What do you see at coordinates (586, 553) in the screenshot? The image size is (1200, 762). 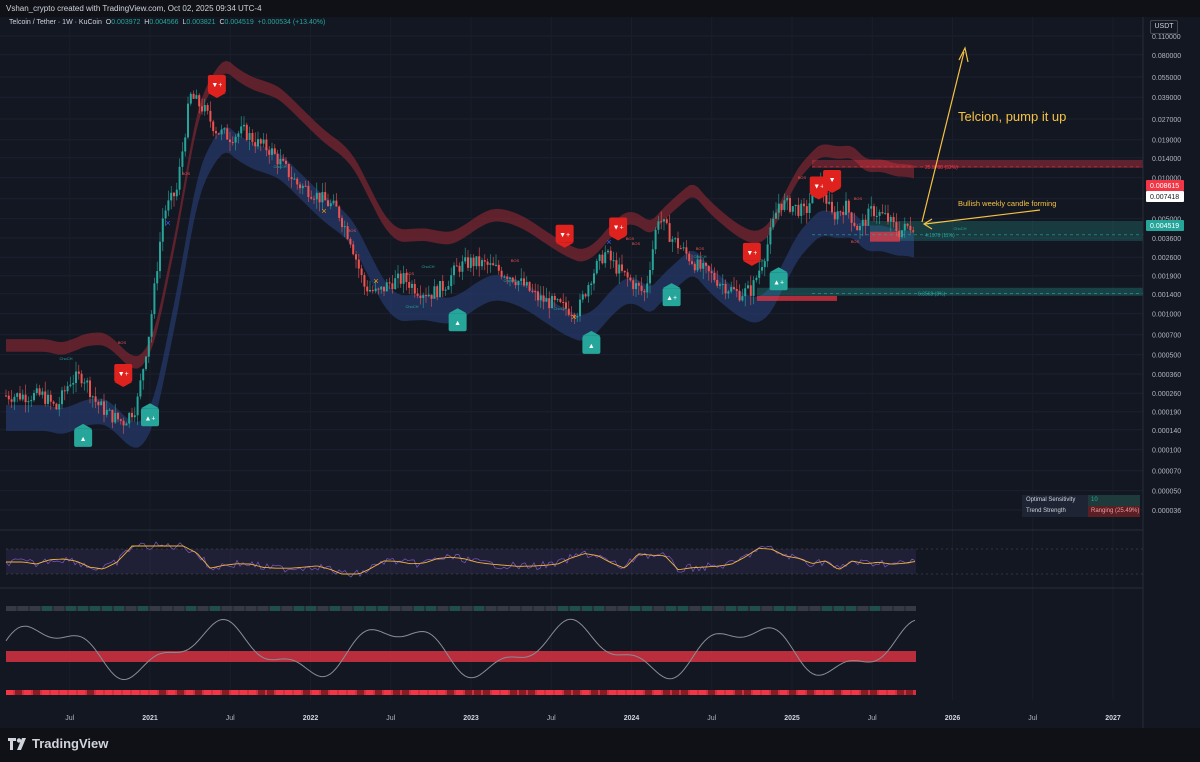 I see `rsi-pane: 80.0050.0447.25` at bounding box center [586, 553].